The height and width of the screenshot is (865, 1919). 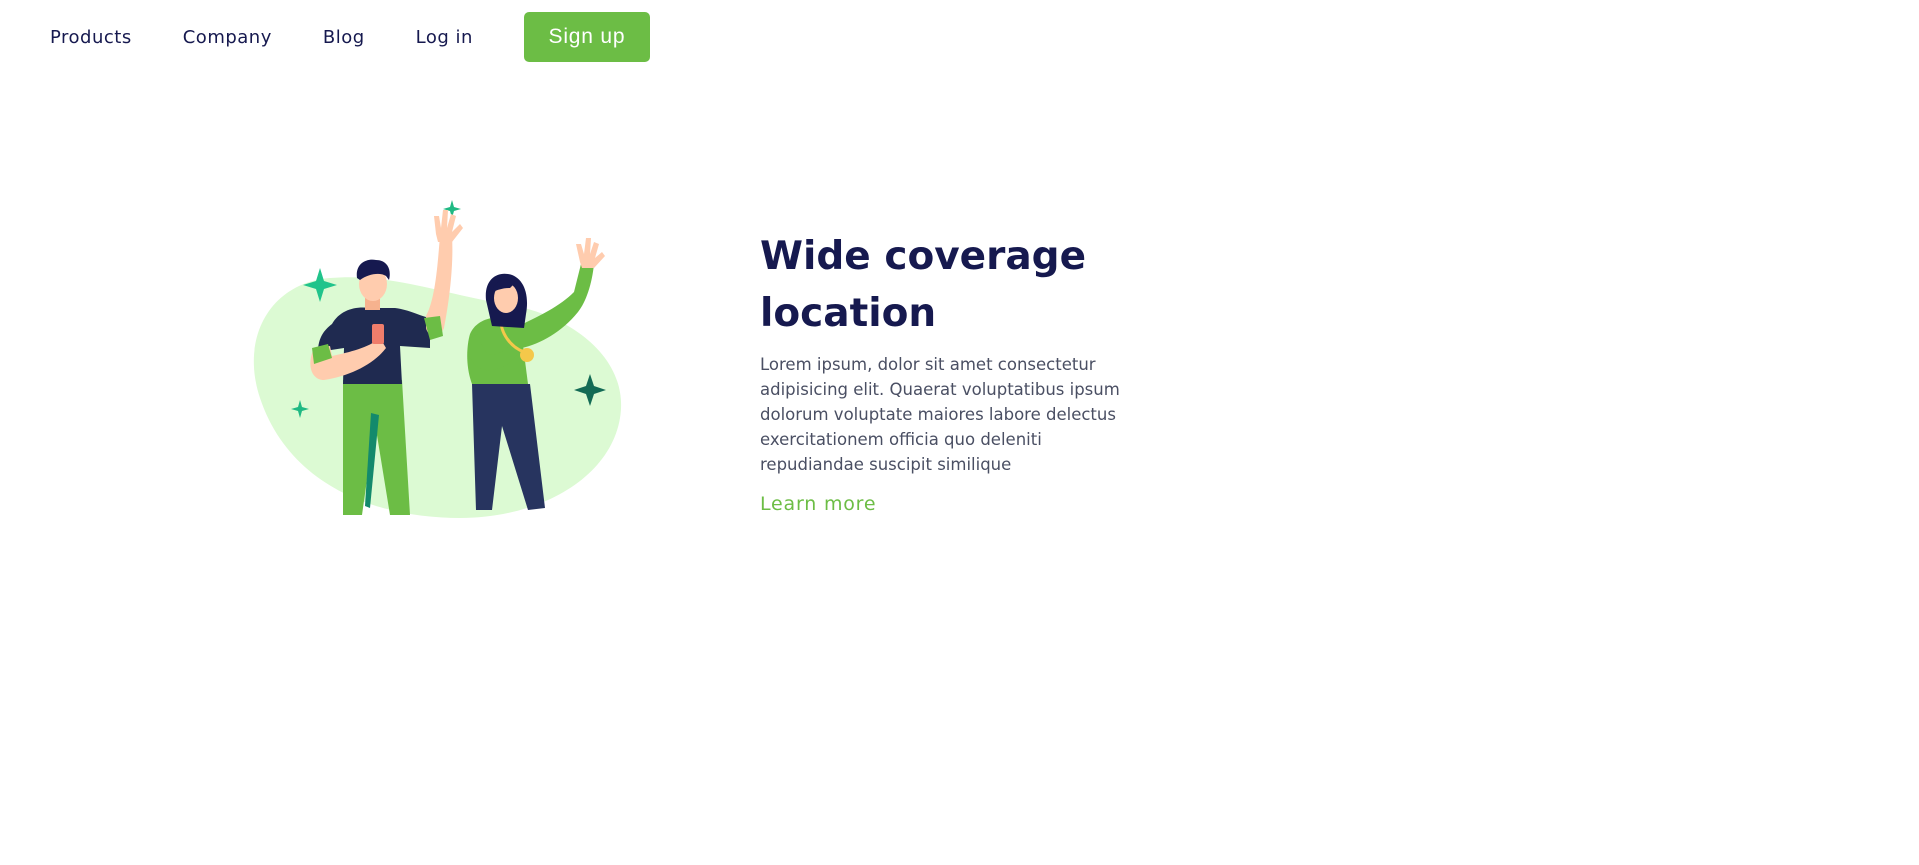 I want to click on feature-title: Wide coverage location, so click(x=940, y=285).